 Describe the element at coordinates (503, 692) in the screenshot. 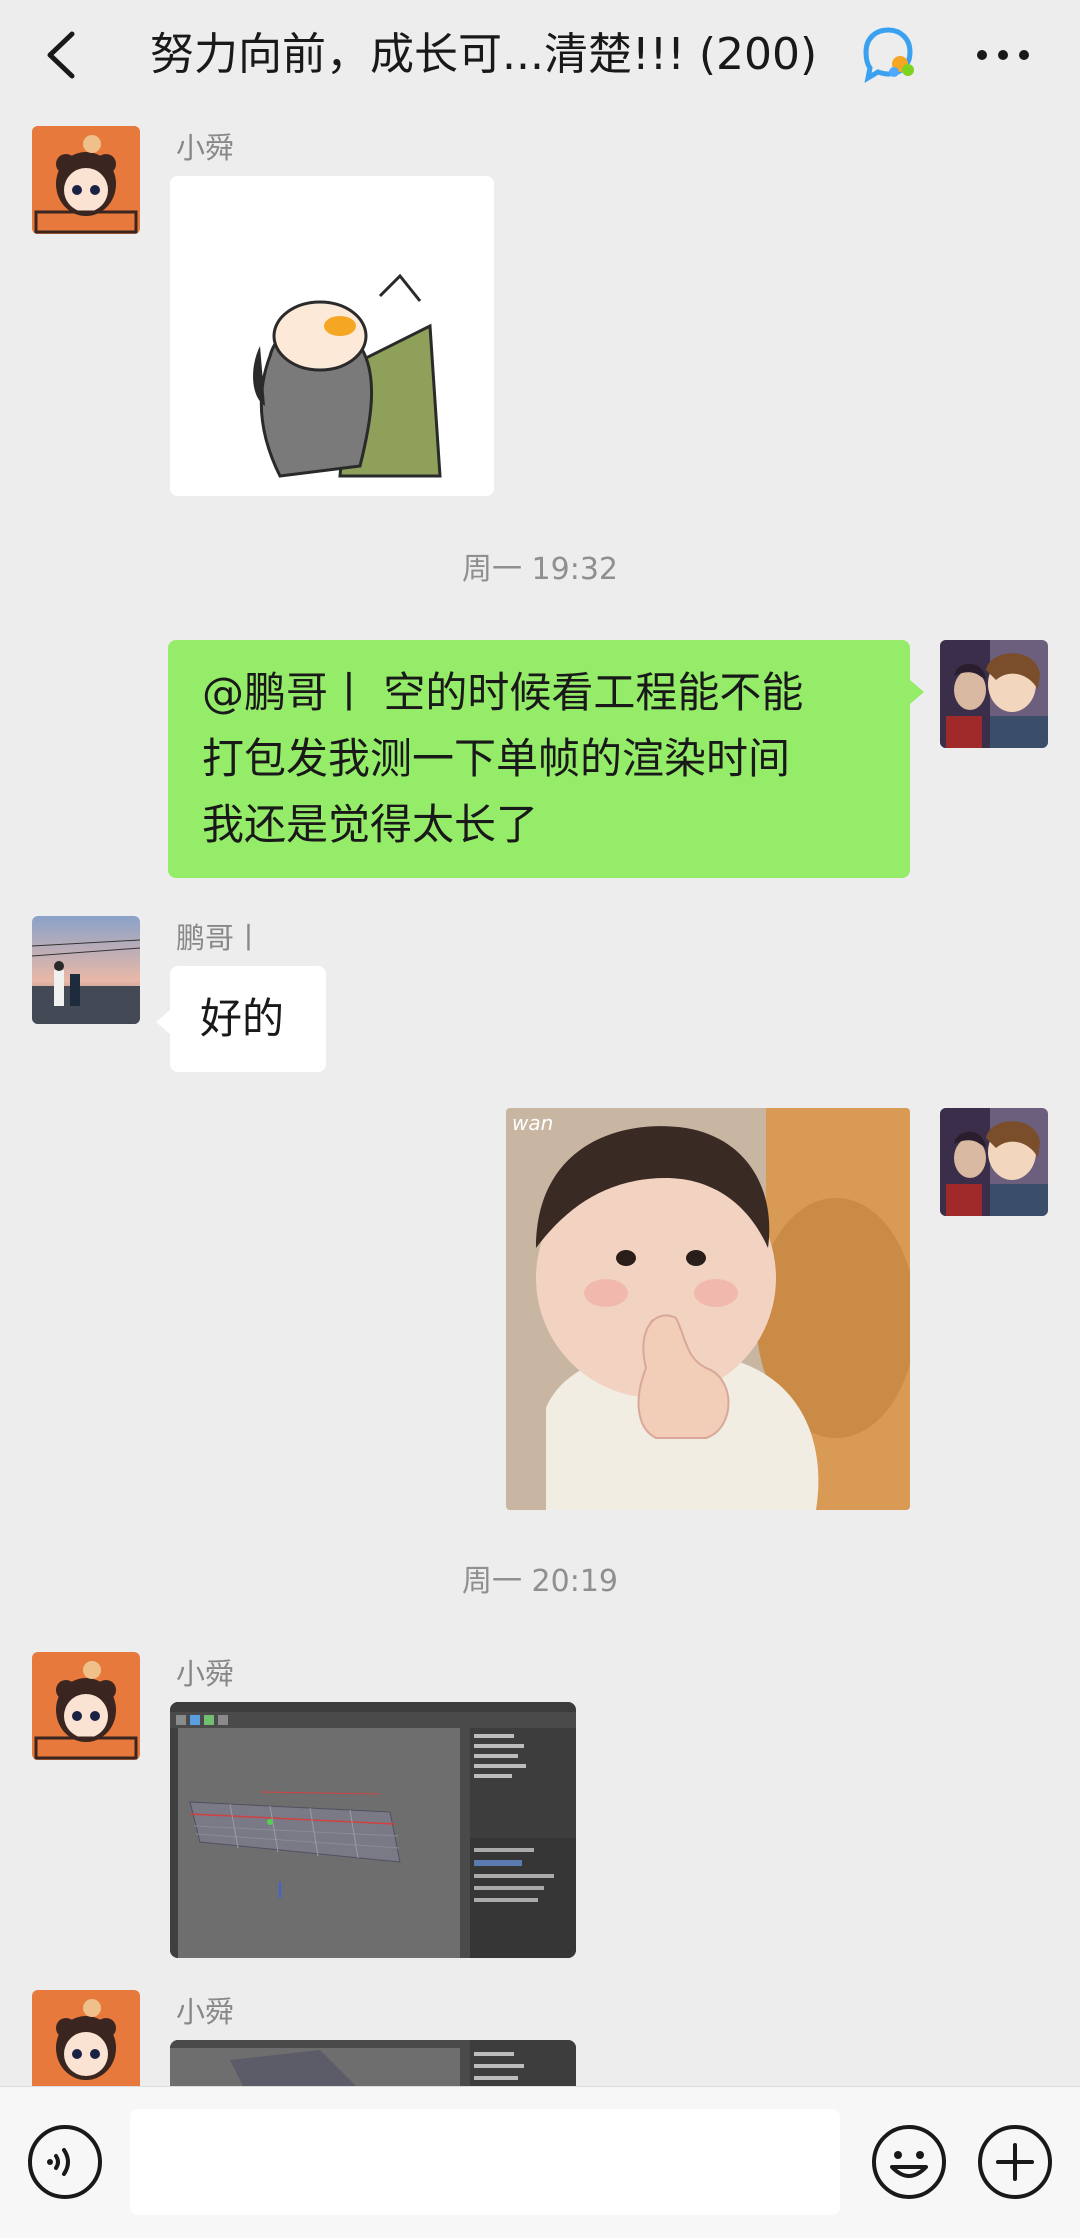

I see `message-line: @鹏哥丨 空的时候看工程能不能` at that location.